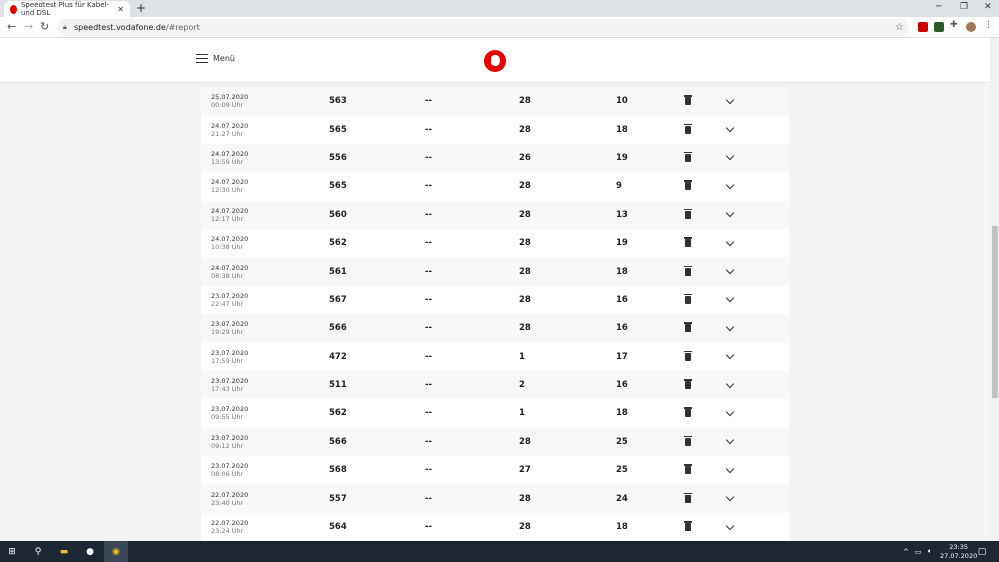 Image resolution: width=999 pixels, height=562 pixels. Describe the element at coordinates (495, 470) in the screenshot. I see `table-row: 23.07.2020 08:06 Uhr 568 -- 27 25` at that location.